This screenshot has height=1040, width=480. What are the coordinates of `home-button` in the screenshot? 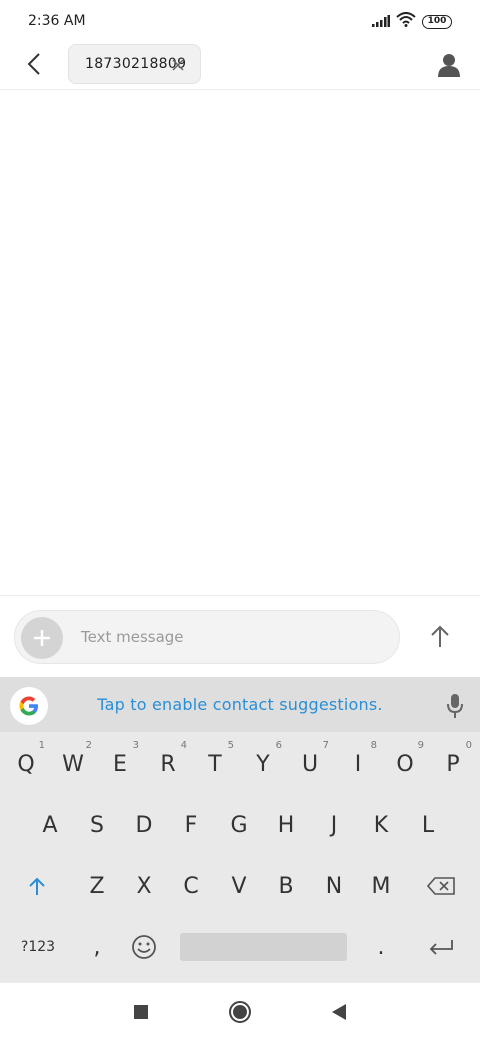 It's located at (240, 1012).